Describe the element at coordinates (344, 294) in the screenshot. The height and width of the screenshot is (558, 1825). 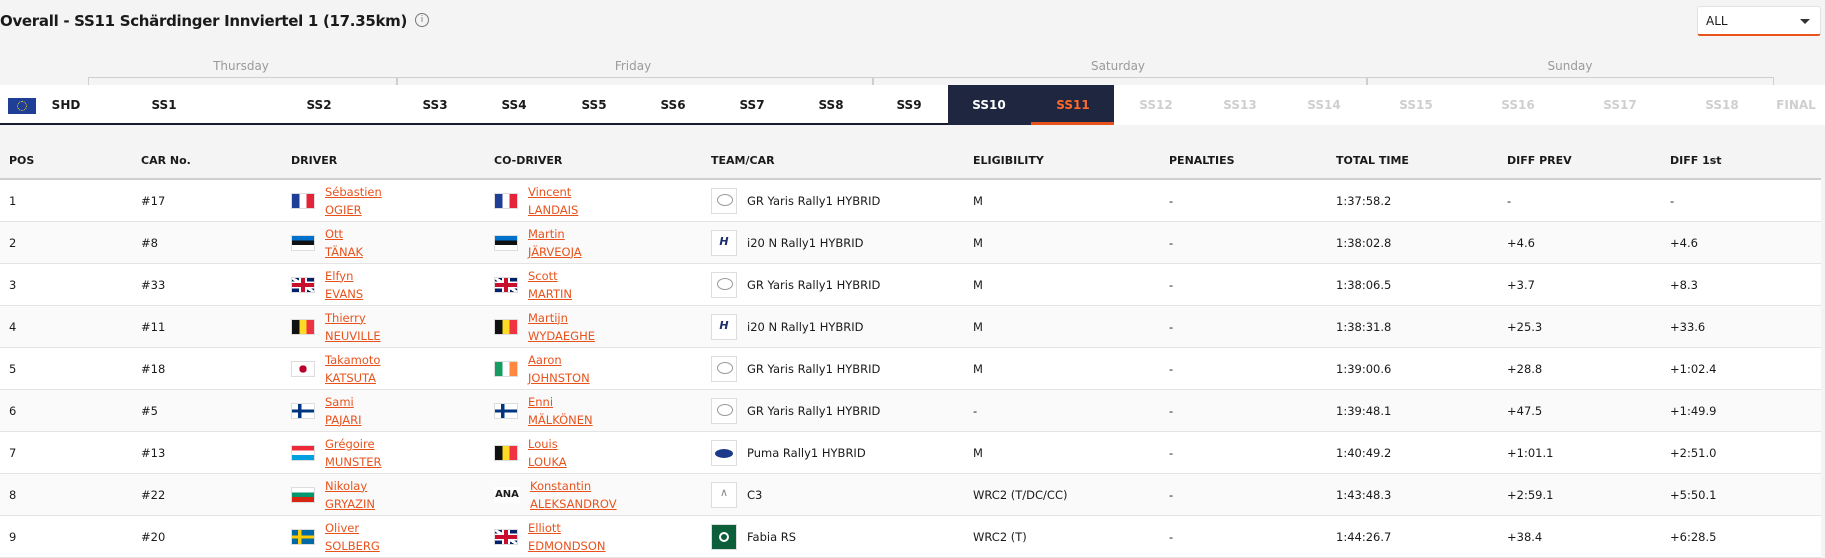
I see `driver-last-name-link: EVANS` at that location.